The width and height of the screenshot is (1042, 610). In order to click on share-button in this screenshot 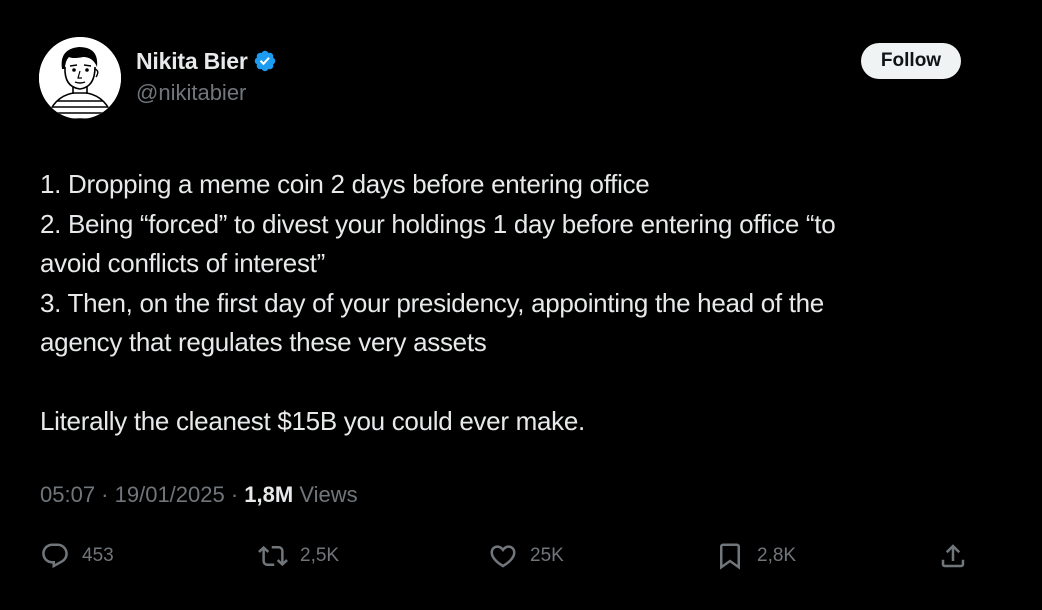, I will do `click(953, 556)`.